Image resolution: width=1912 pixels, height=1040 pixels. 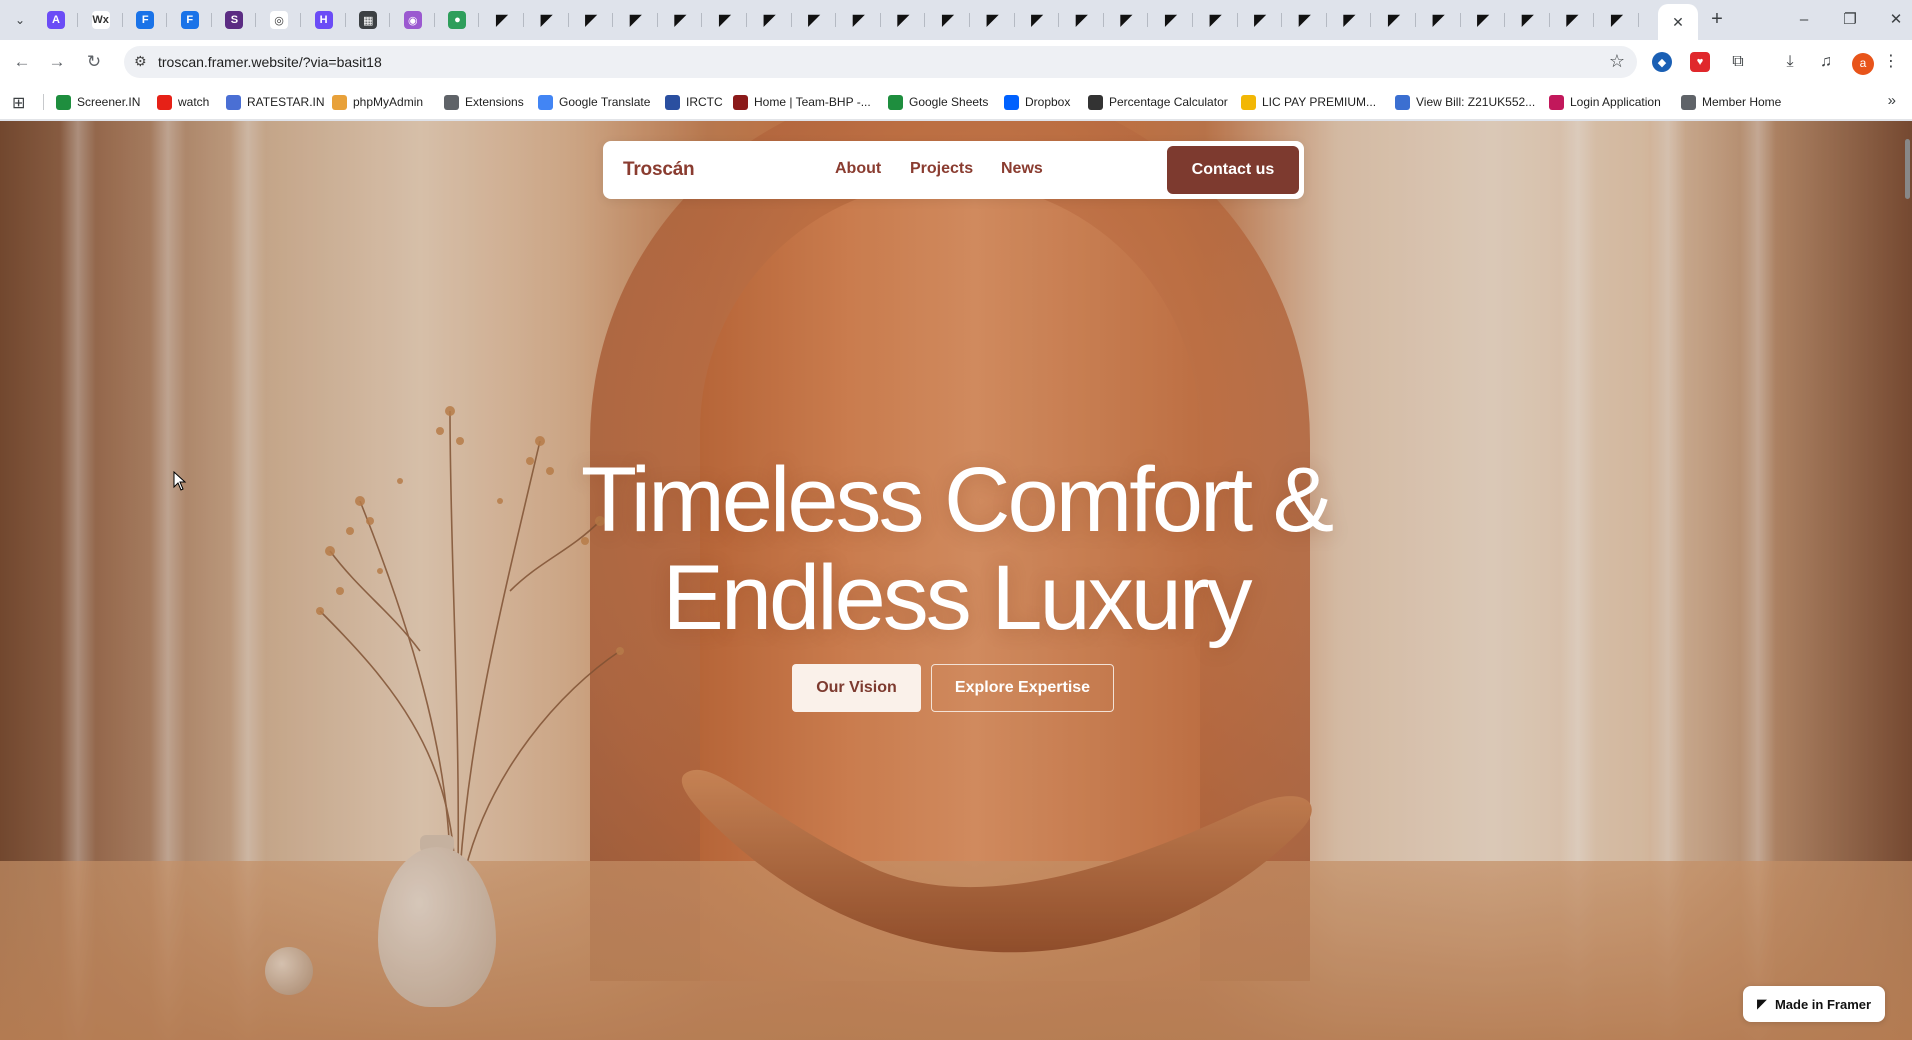 What do you see at coordinates (856, 688) in the screenshot?
I see `our-vision-button: Our Vision` at bounding box center [856, 688].